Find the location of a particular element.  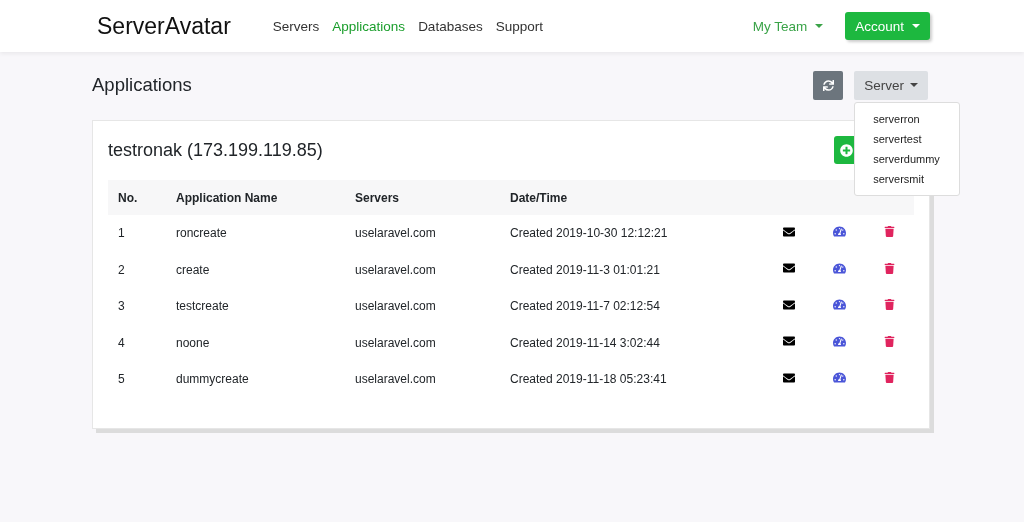

column-header: Date/Time is located at coordinates (632, 197).